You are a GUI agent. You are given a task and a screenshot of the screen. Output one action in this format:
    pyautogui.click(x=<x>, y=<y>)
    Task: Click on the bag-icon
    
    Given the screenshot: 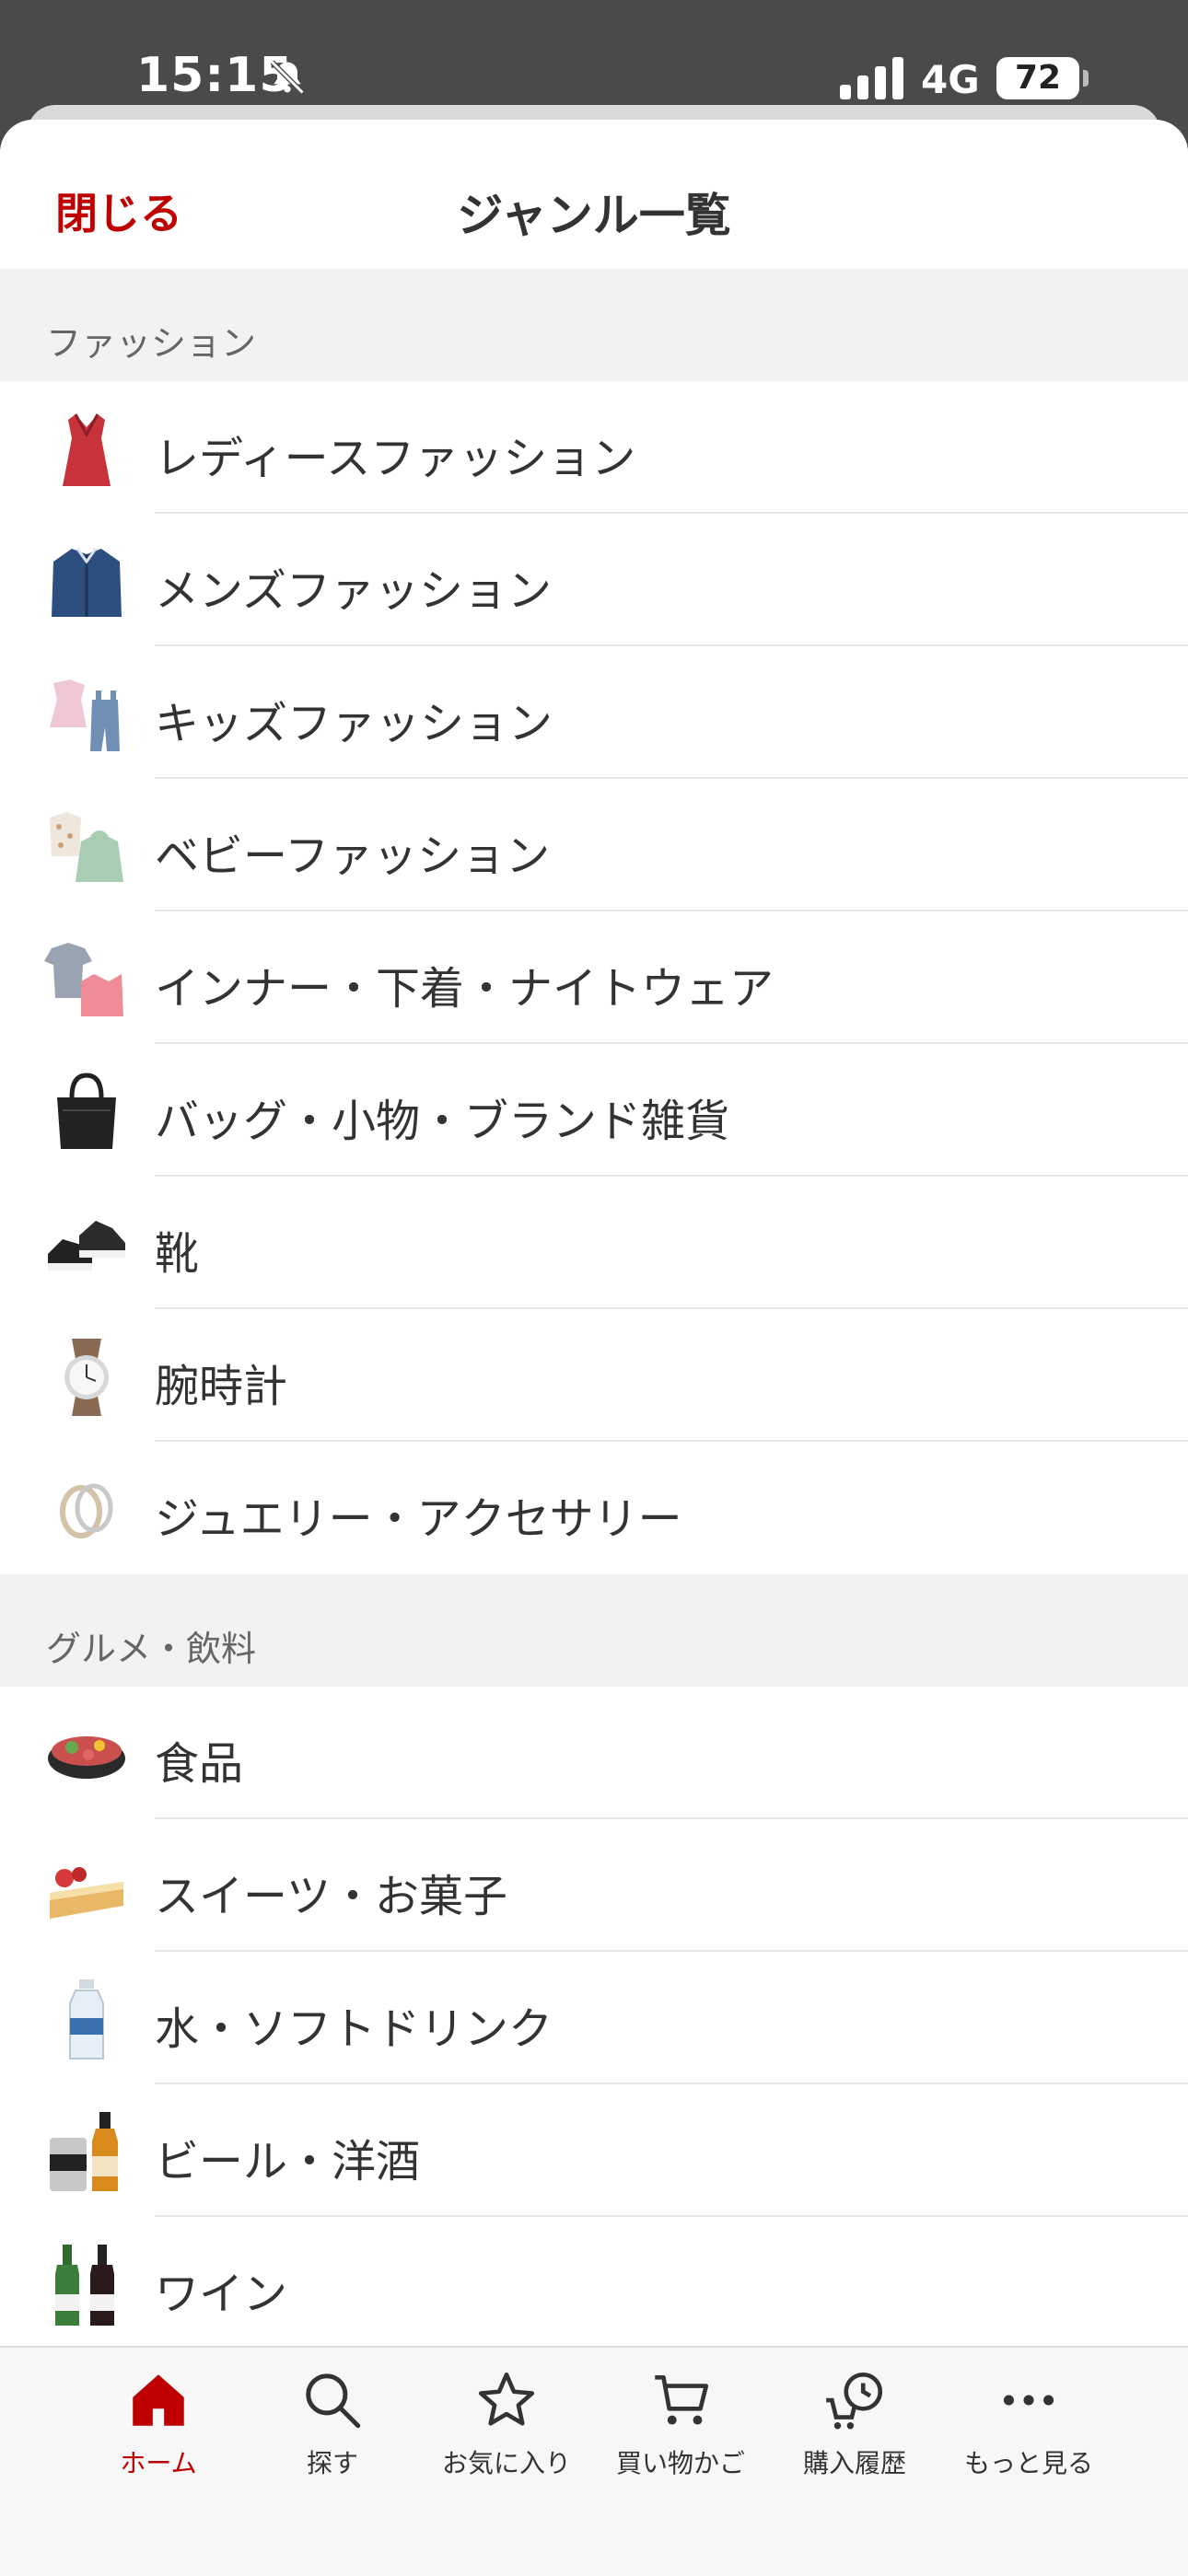 What is the action you would take?
    pyautogui.click(x=86, y=1111)
    